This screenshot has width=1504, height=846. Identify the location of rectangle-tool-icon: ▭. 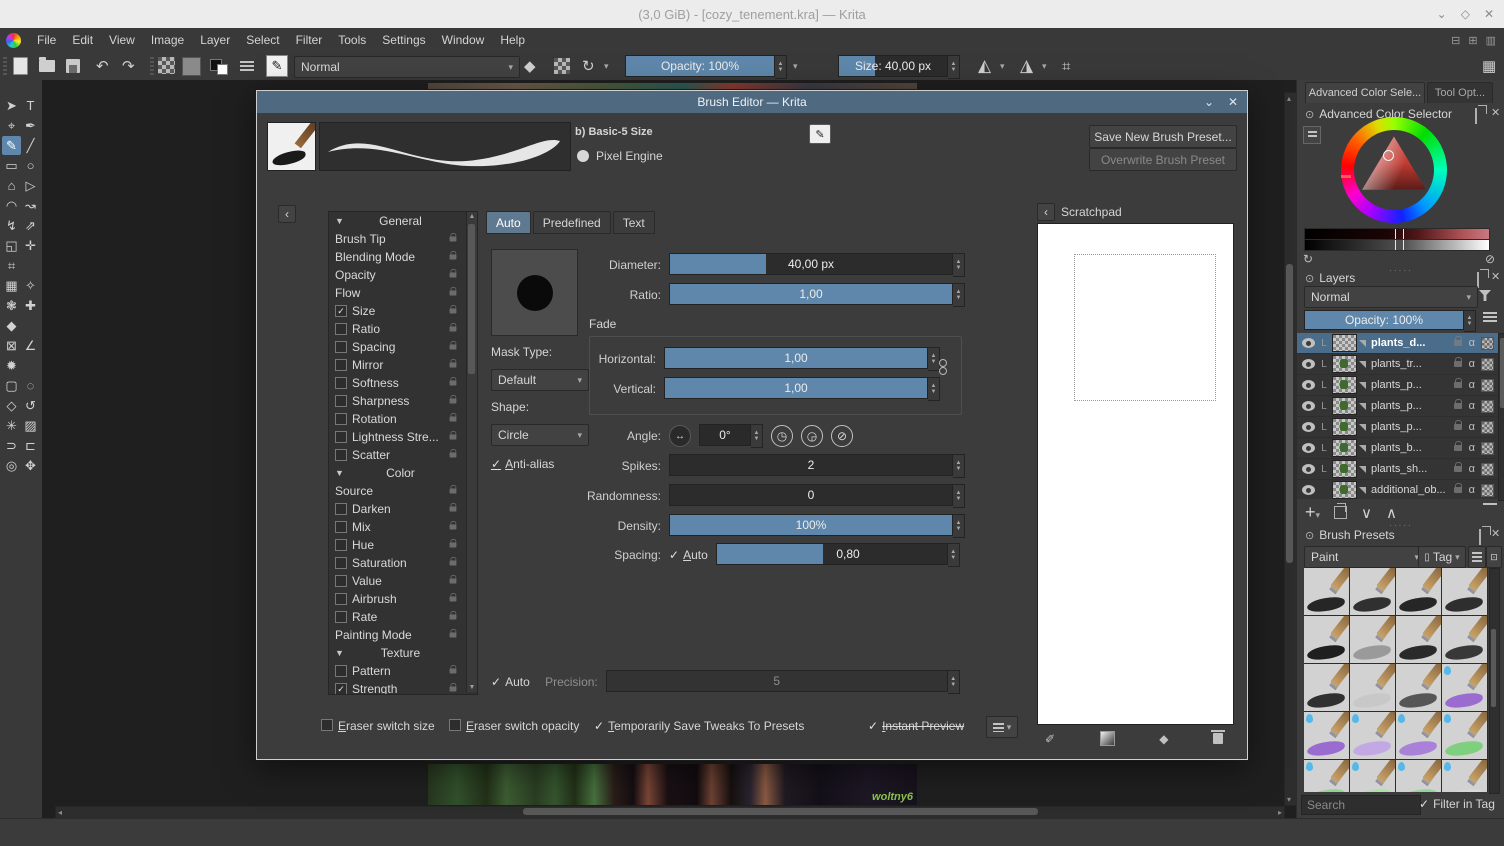
(11, 165).